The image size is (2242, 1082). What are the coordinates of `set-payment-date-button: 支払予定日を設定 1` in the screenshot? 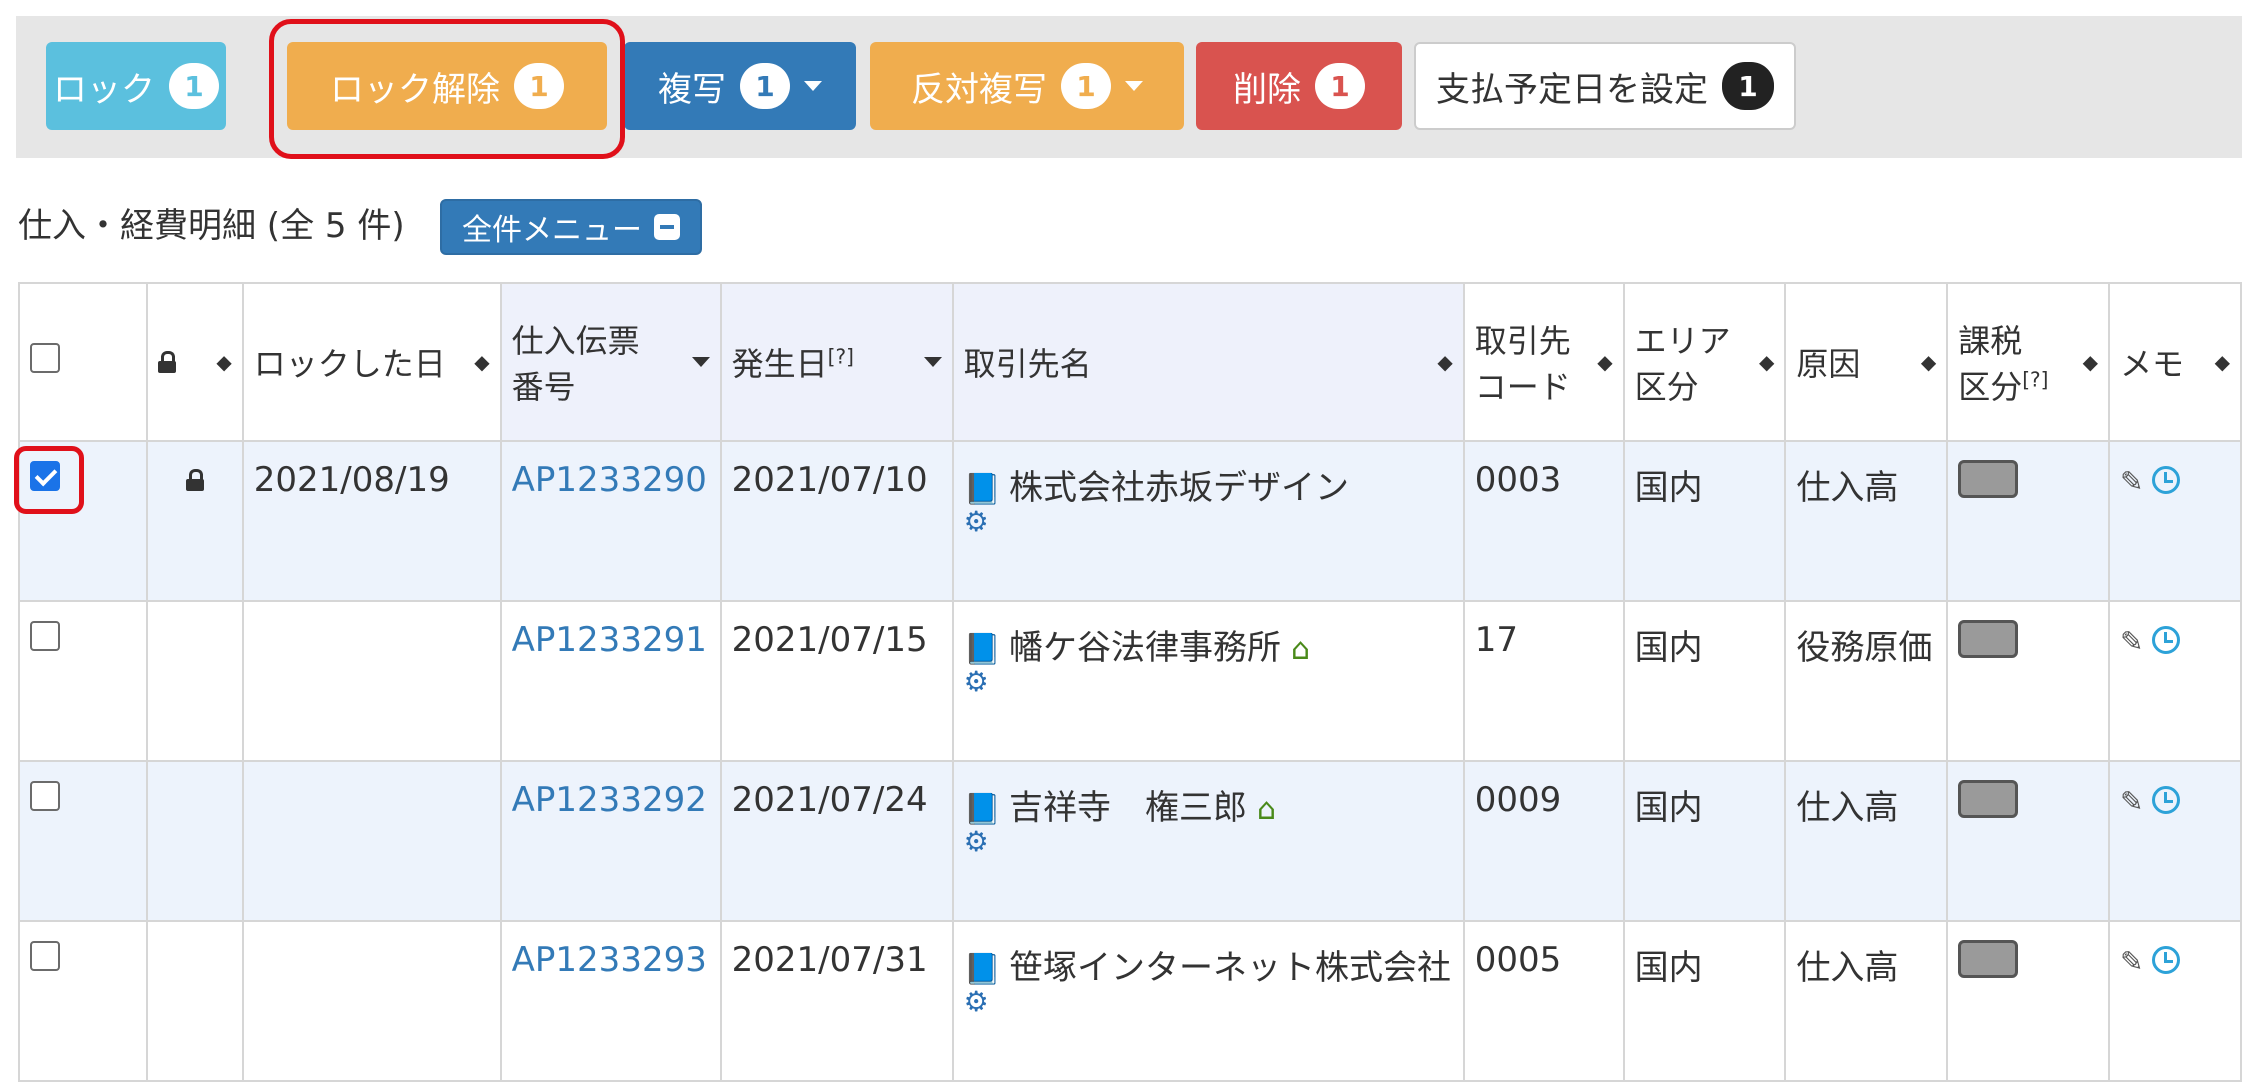 It's located at (1605, 86).